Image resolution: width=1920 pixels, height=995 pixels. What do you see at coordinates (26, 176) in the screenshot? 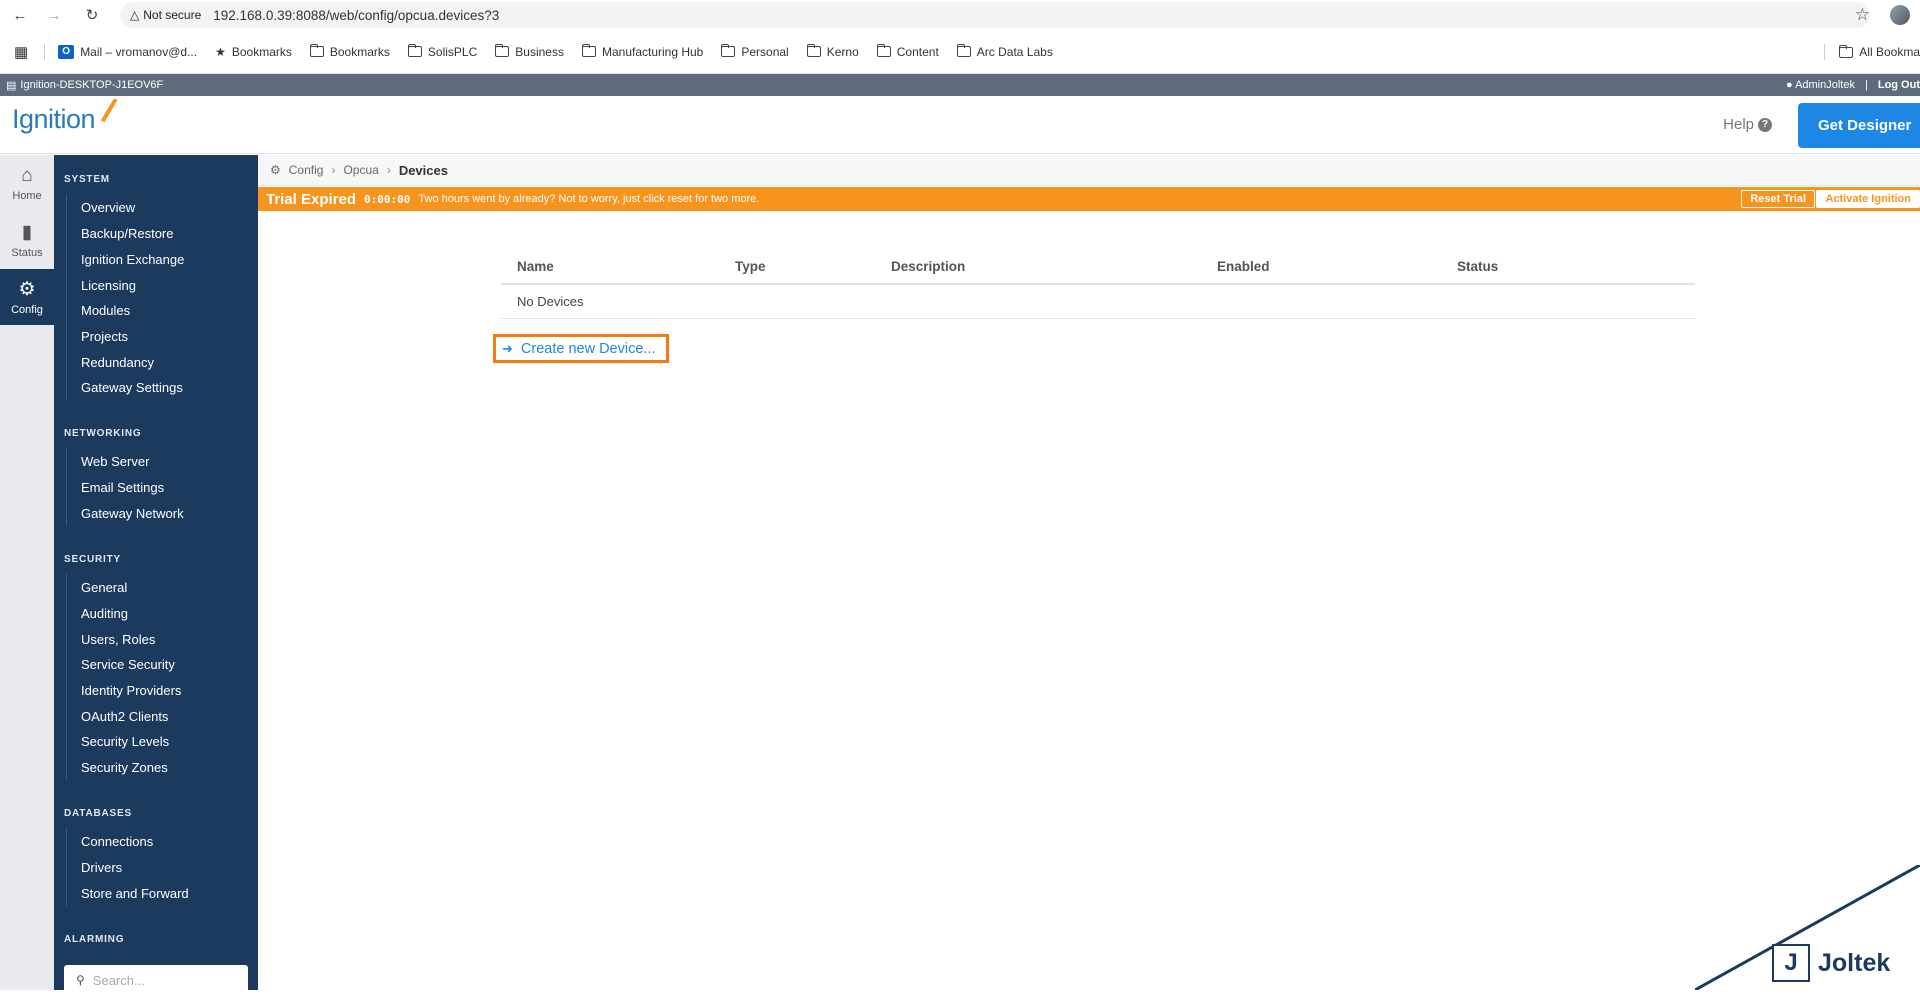
I see `home-icon: ⌂` at bounding box center [26, 176].